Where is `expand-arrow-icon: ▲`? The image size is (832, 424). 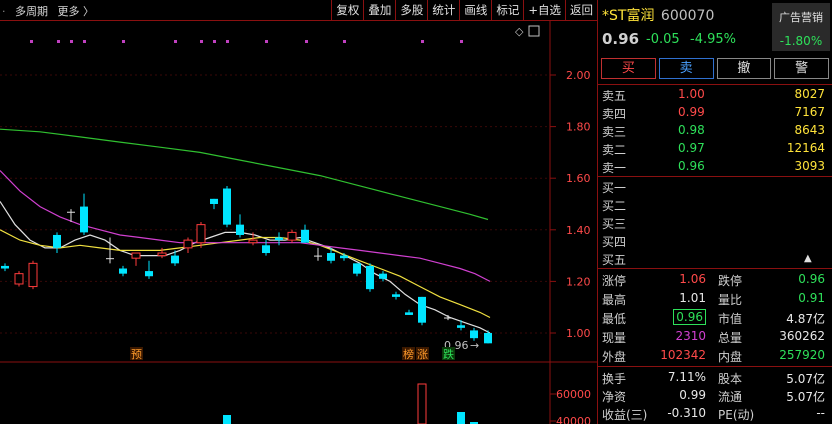
expand-arrow-icon: ▲ is located at coordinates (808, 258).